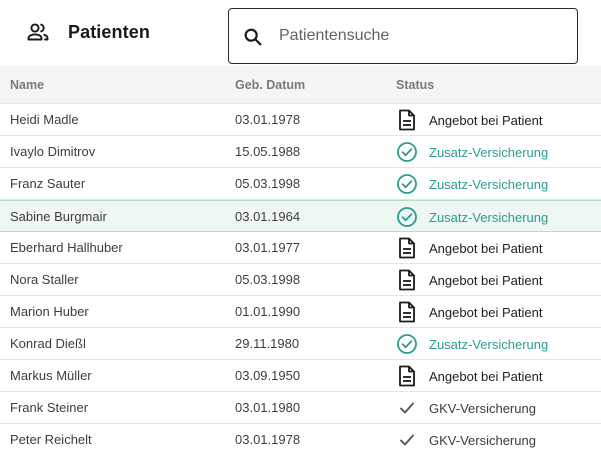  Describe the element at coordinates (268, 375) in the screenshot. I see `patient-dob: 03.09.1950` at that location.